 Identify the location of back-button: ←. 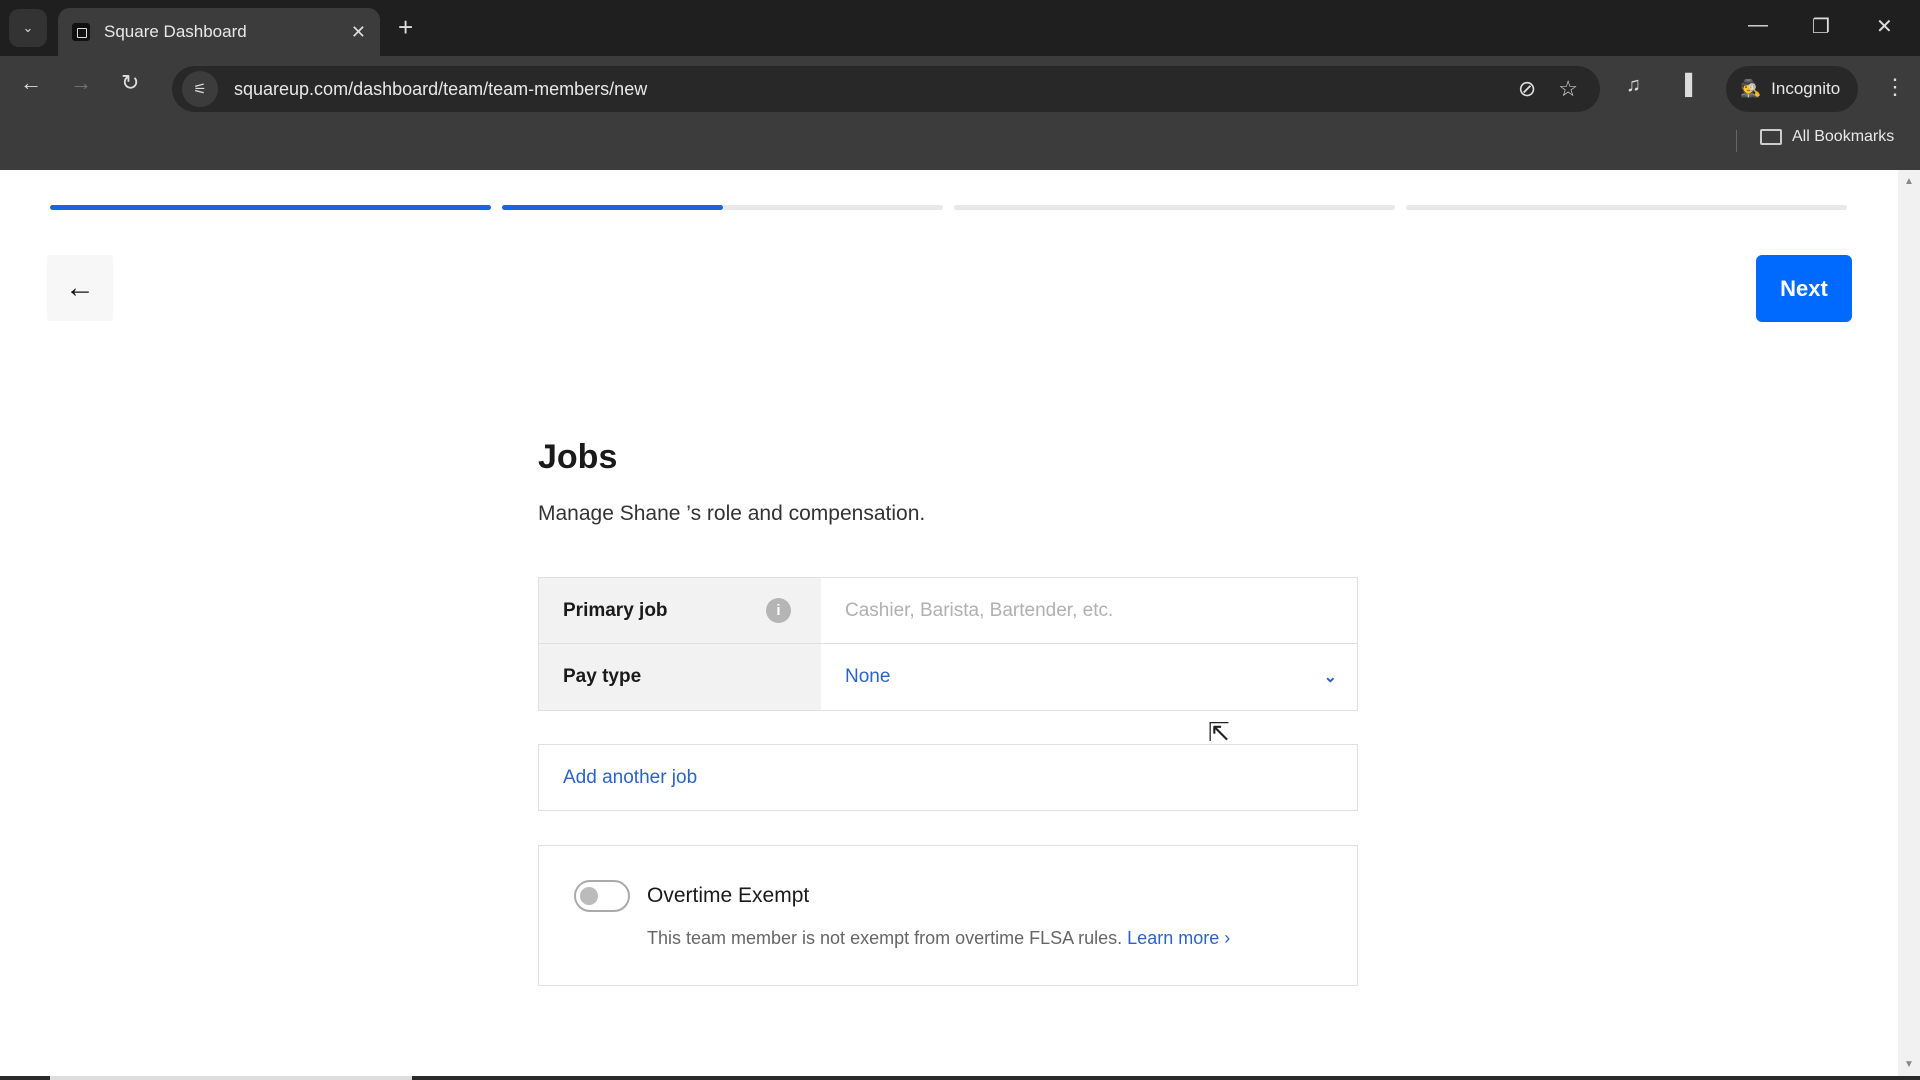
(80, 288).